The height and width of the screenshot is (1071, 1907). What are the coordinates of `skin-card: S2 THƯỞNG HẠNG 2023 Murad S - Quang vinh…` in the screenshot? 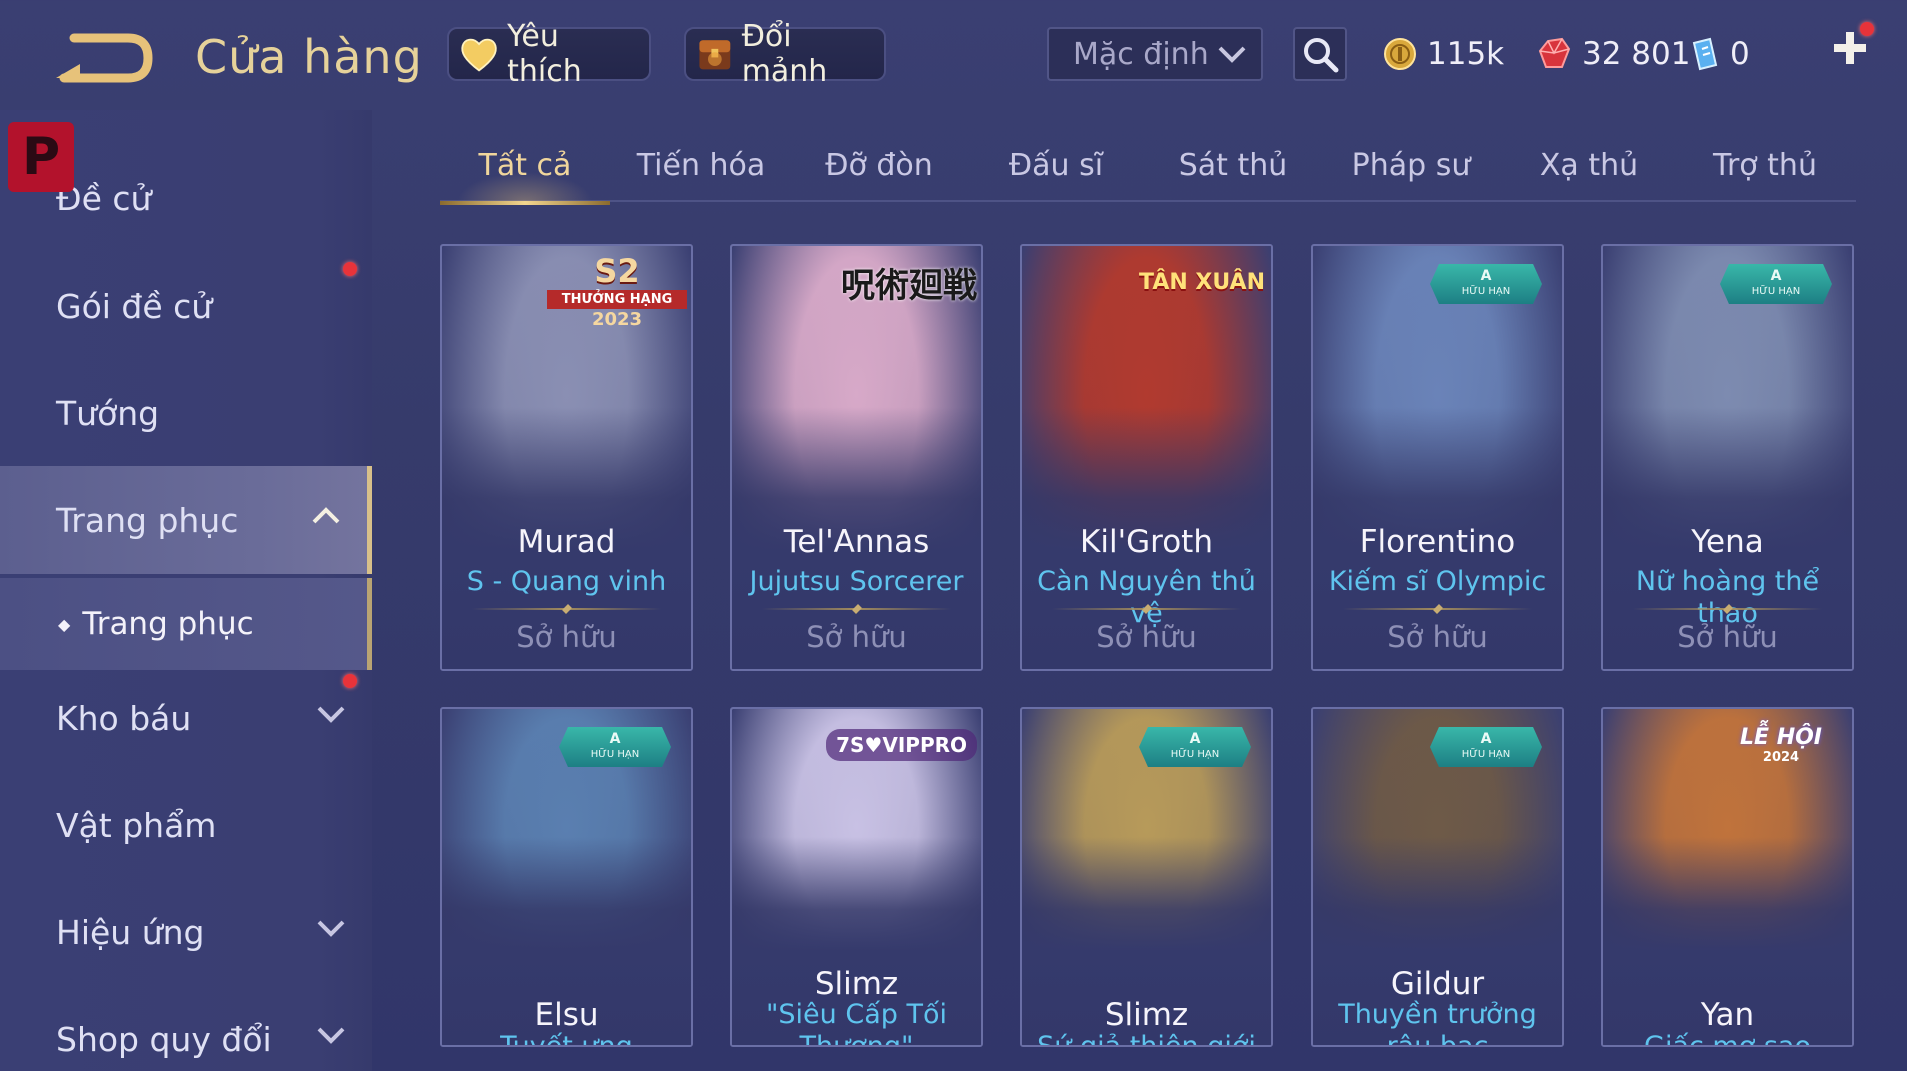 It's located at (566, 457).